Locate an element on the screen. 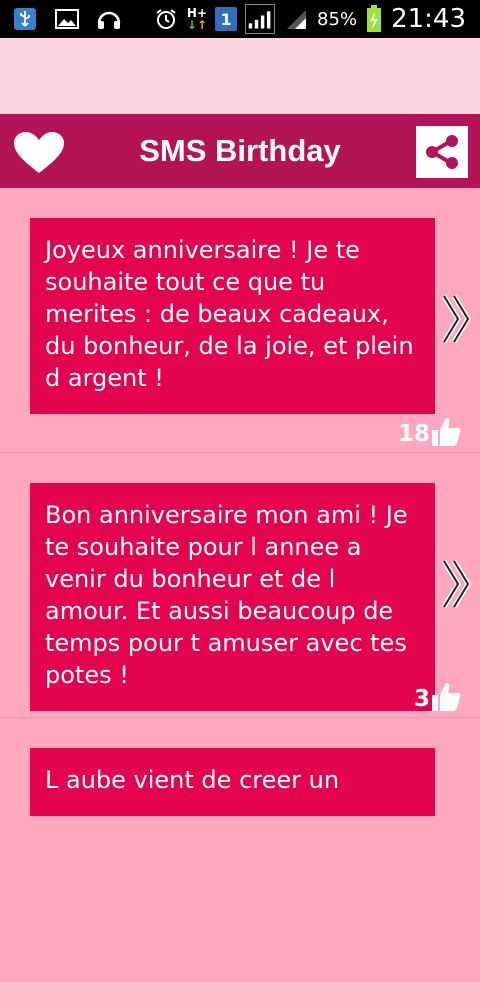 The height and width of the screenshot is (982, 480). image-icon is located at coordinates (67, 19).